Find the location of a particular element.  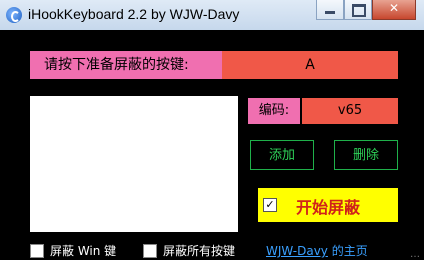

code-label: 编码: is located at coordinates (274, 111).